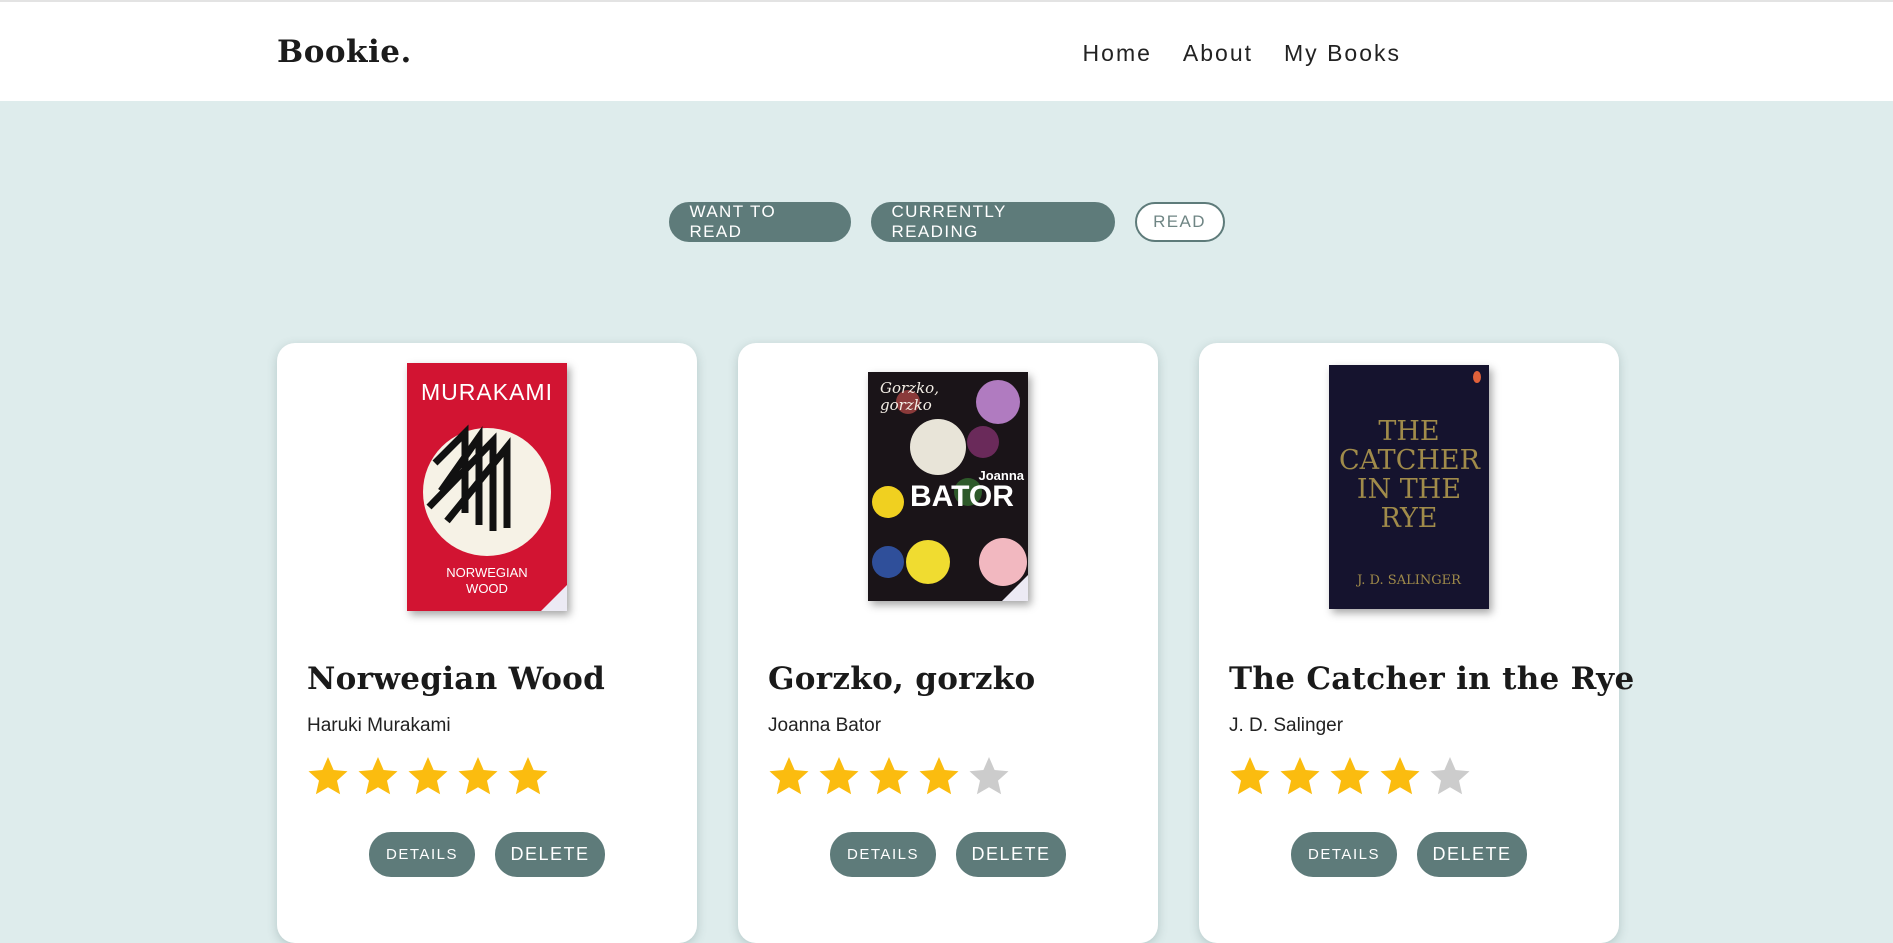  What do you see at coordinates (1477, 377) in the screenshot?
I see `penguin-logo-icon` at bounding box center [1477, 377].